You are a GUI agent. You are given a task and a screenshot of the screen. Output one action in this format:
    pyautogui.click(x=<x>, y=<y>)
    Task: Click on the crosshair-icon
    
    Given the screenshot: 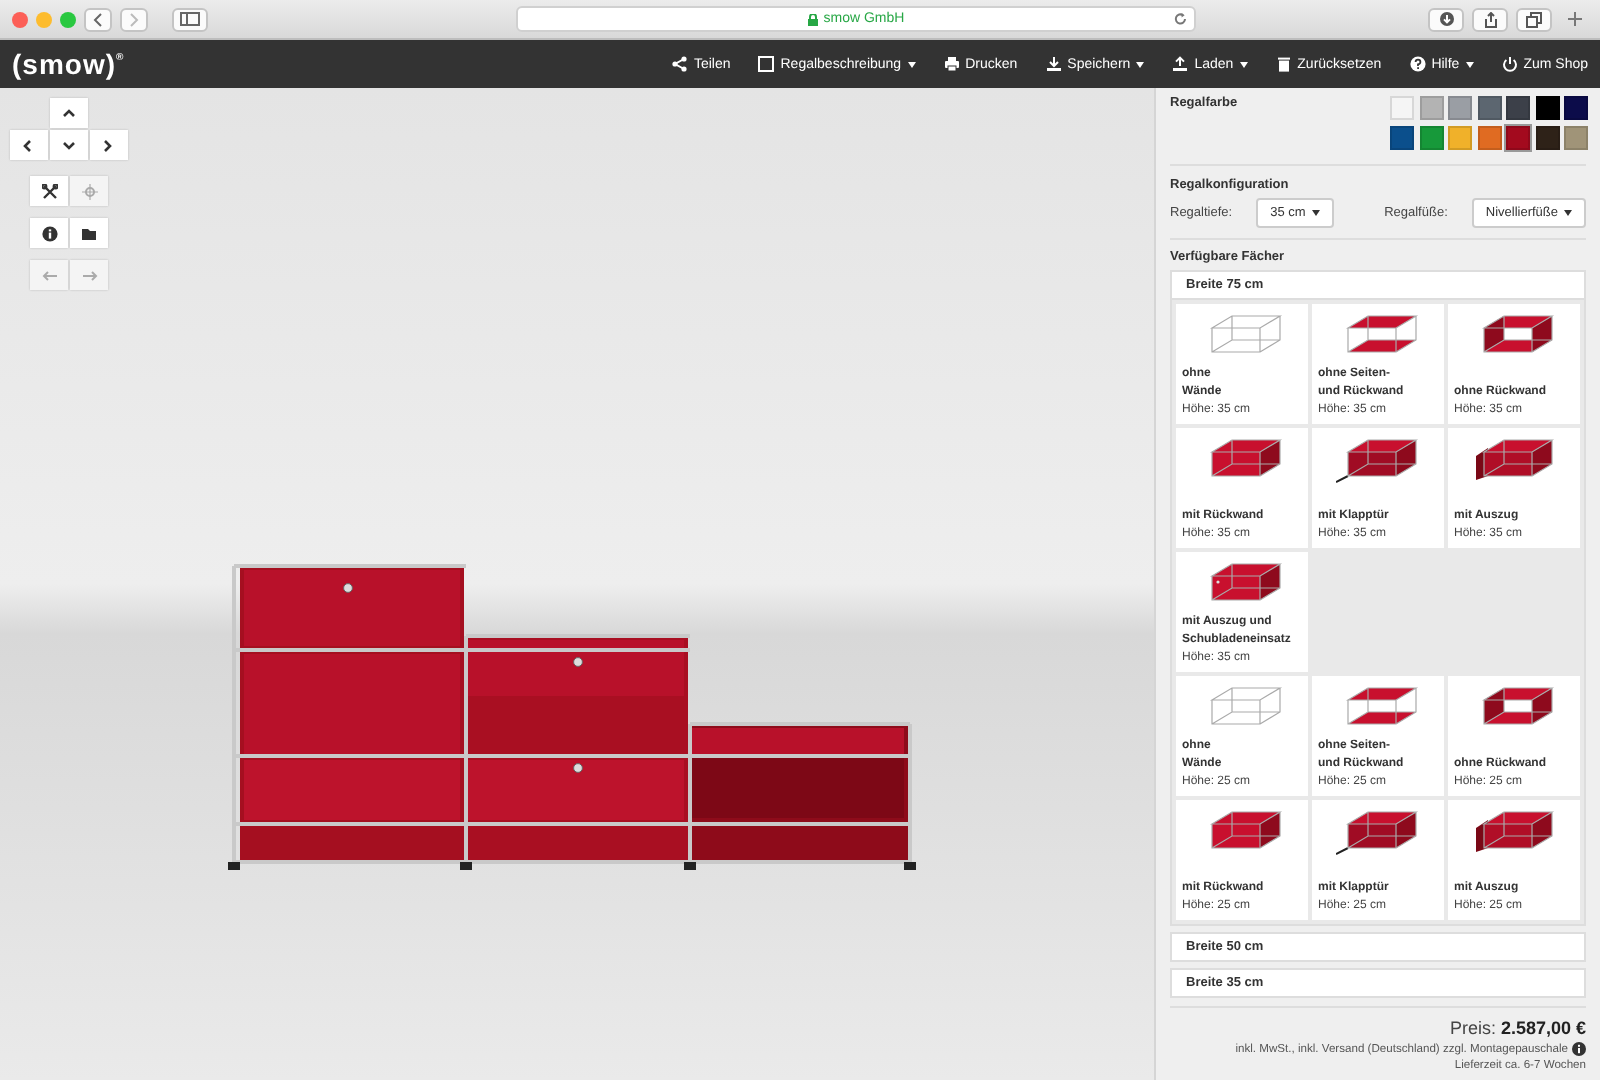 What is the action you would take?
    pyautogui.click(x=89, y=191)
    